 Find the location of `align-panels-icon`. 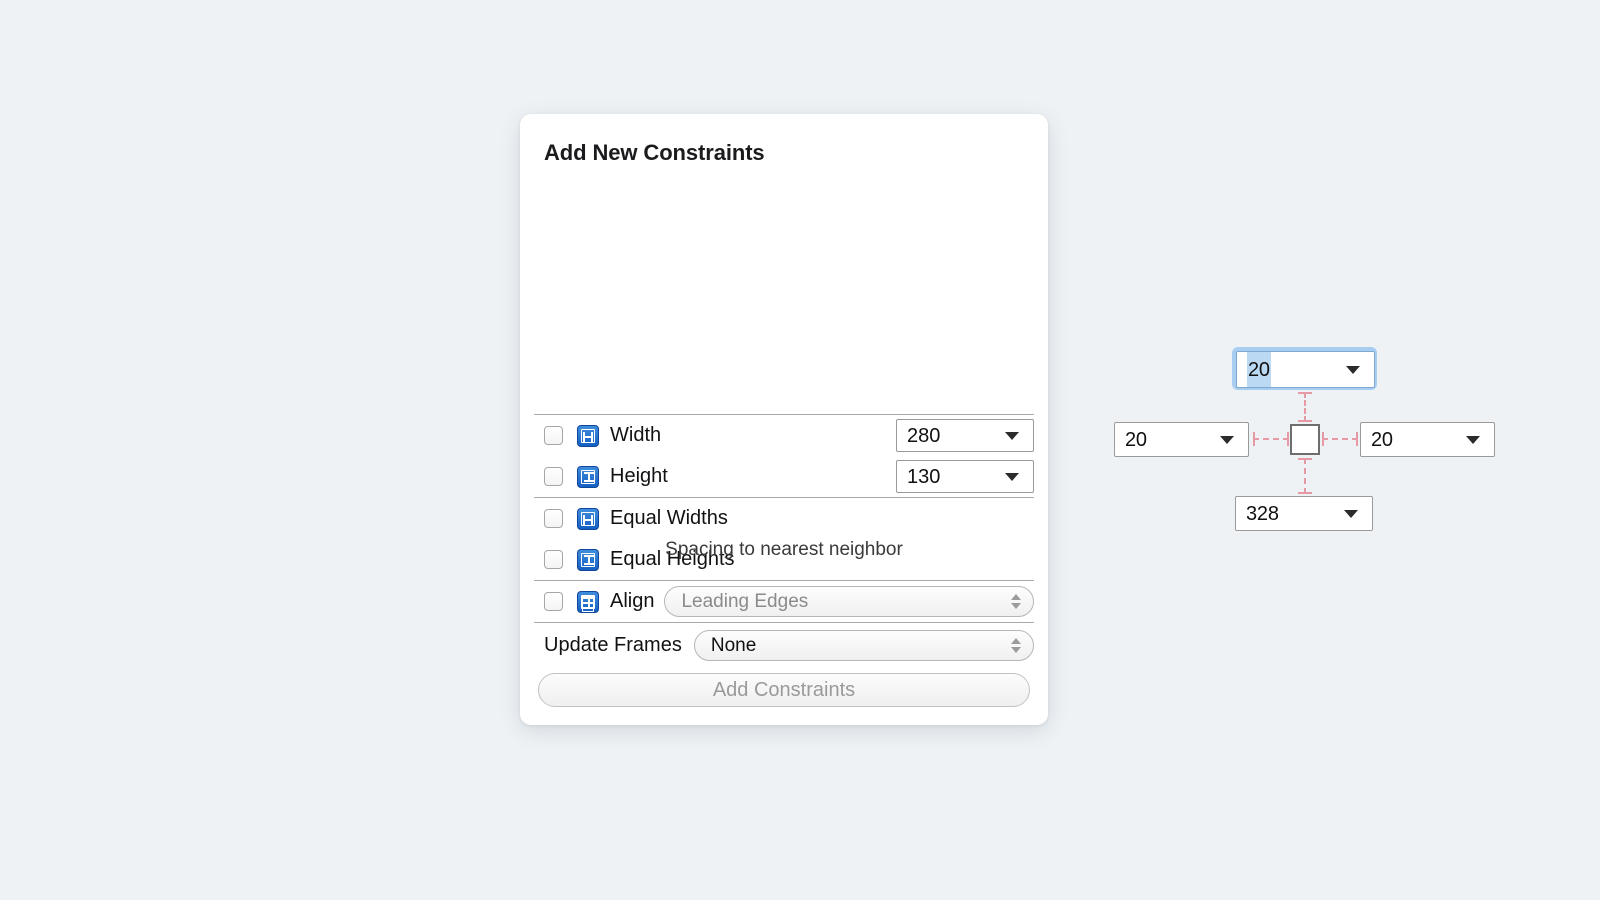

align-panels-icon is located at coordinates (588, 601).